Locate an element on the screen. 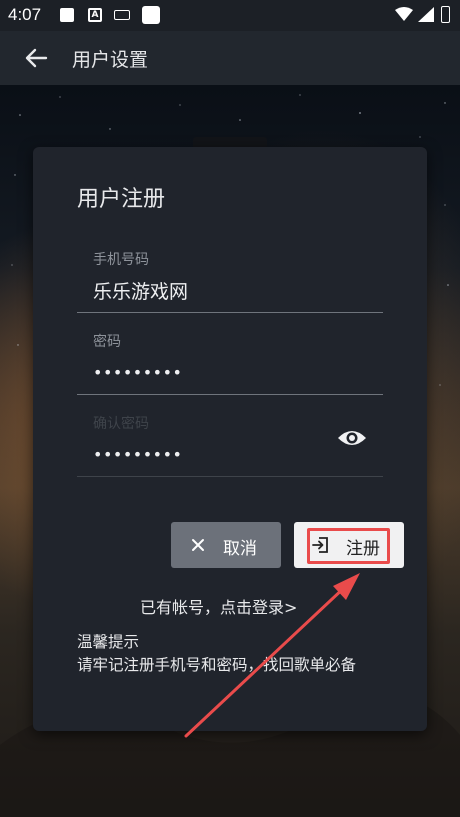 The width and height of the screenshot is (460, 817). password-field: 密码 ••••••••• is located at coordinates (230, 354).